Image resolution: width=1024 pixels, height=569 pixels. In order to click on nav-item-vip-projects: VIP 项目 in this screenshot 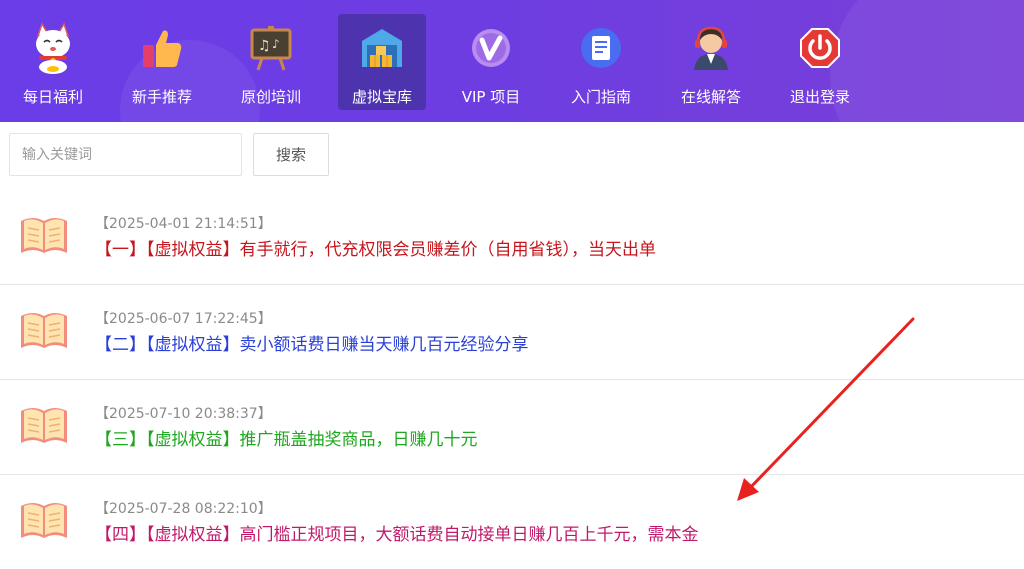, I will do `click(491, 62)`.